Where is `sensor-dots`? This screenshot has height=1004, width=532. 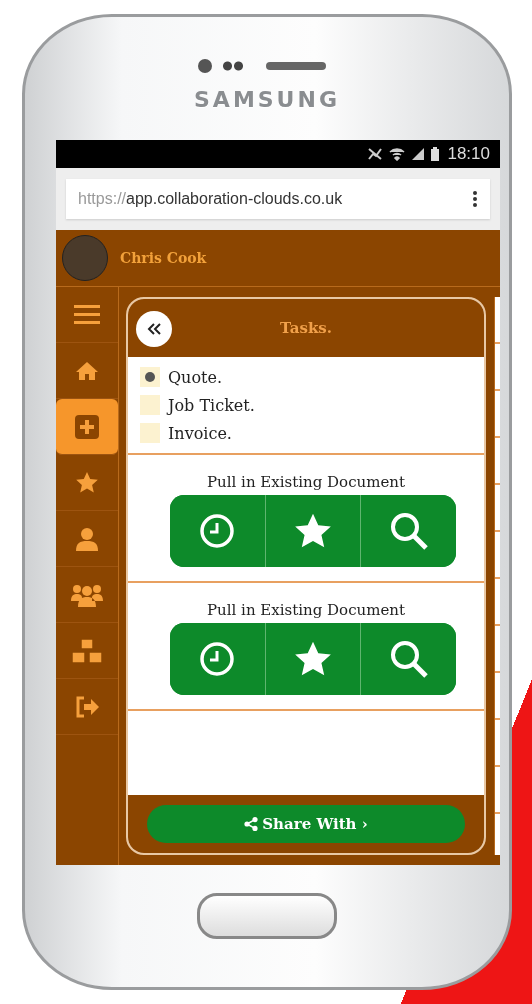 sensor-dots is located at coordinates (233, 66).